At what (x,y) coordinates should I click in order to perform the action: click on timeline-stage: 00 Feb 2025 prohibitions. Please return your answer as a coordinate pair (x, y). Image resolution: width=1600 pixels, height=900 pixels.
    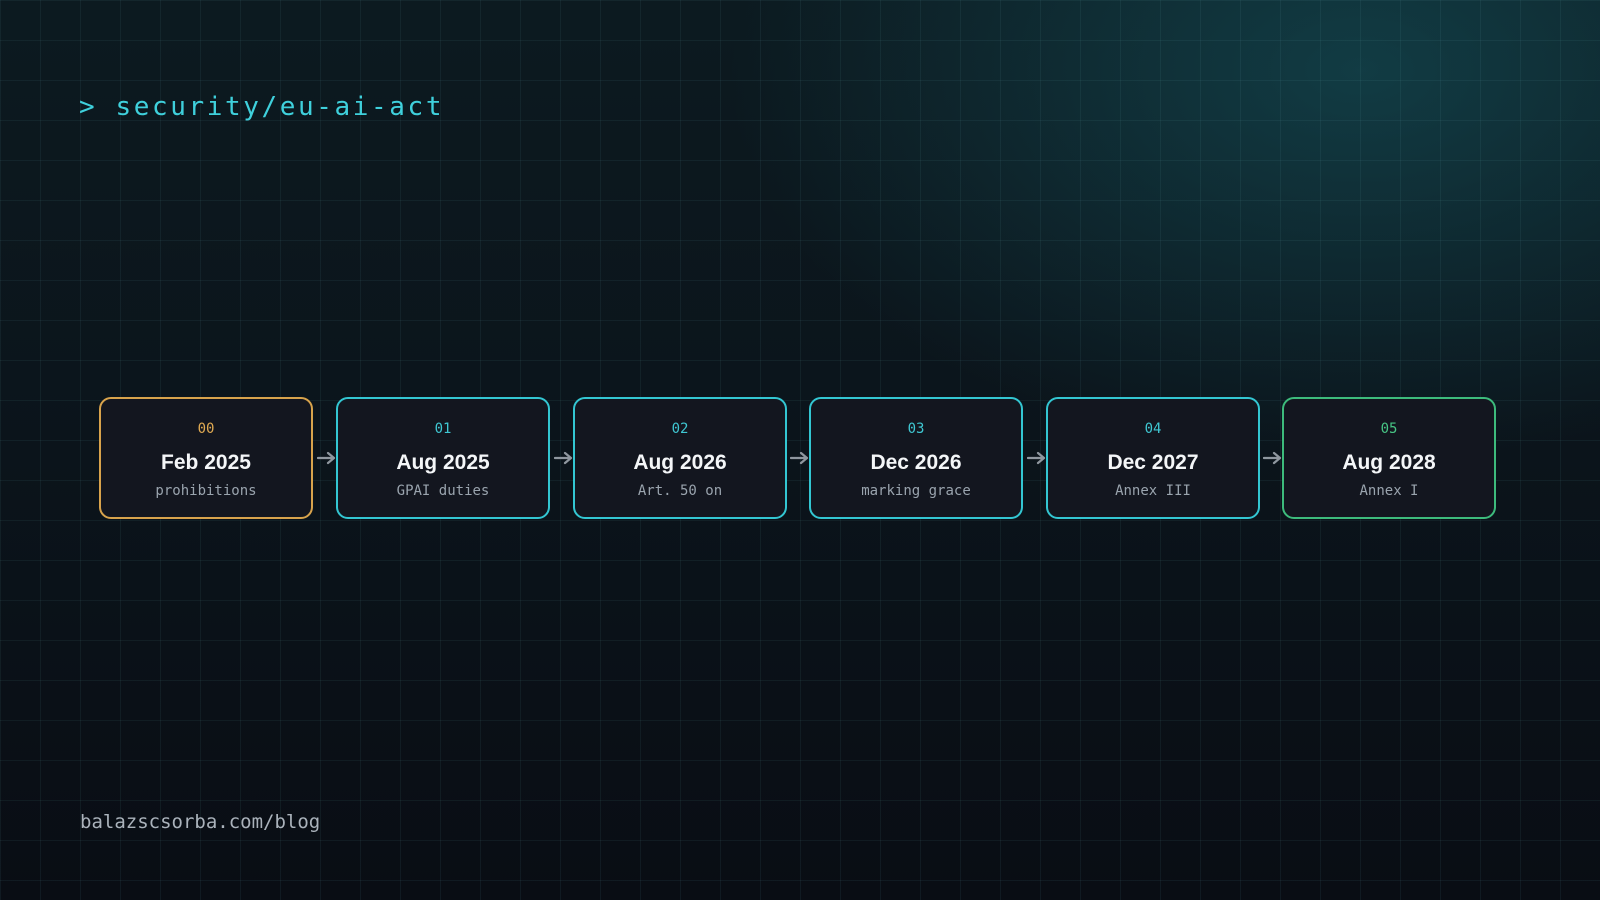
    Looking at the image, I should click on (206, 458).